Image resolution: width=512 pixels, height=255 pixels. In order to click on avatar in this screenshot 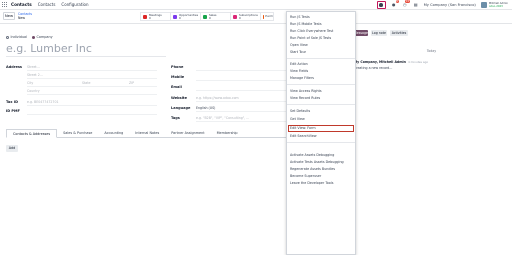, I will do `click(483, 5)`.